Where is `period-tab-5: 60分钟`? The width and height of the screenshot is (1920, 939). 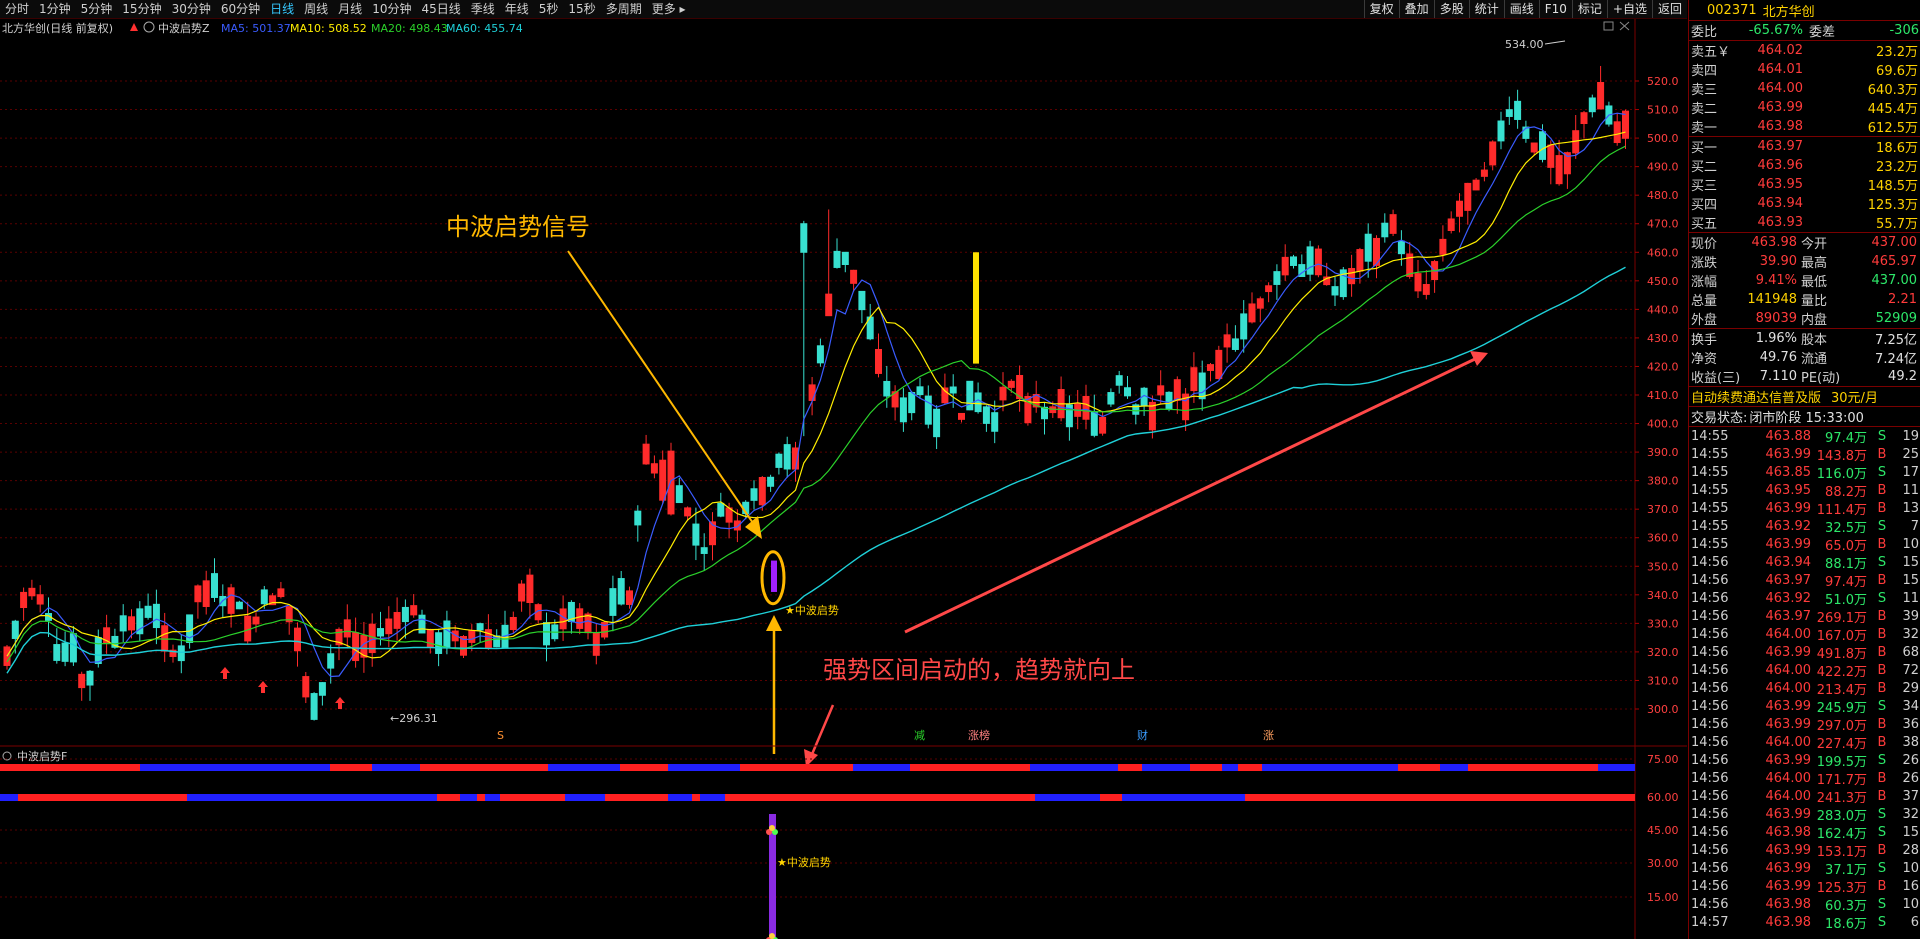
period-tab-5: 60分钟 is located at coordinates (240, 9).